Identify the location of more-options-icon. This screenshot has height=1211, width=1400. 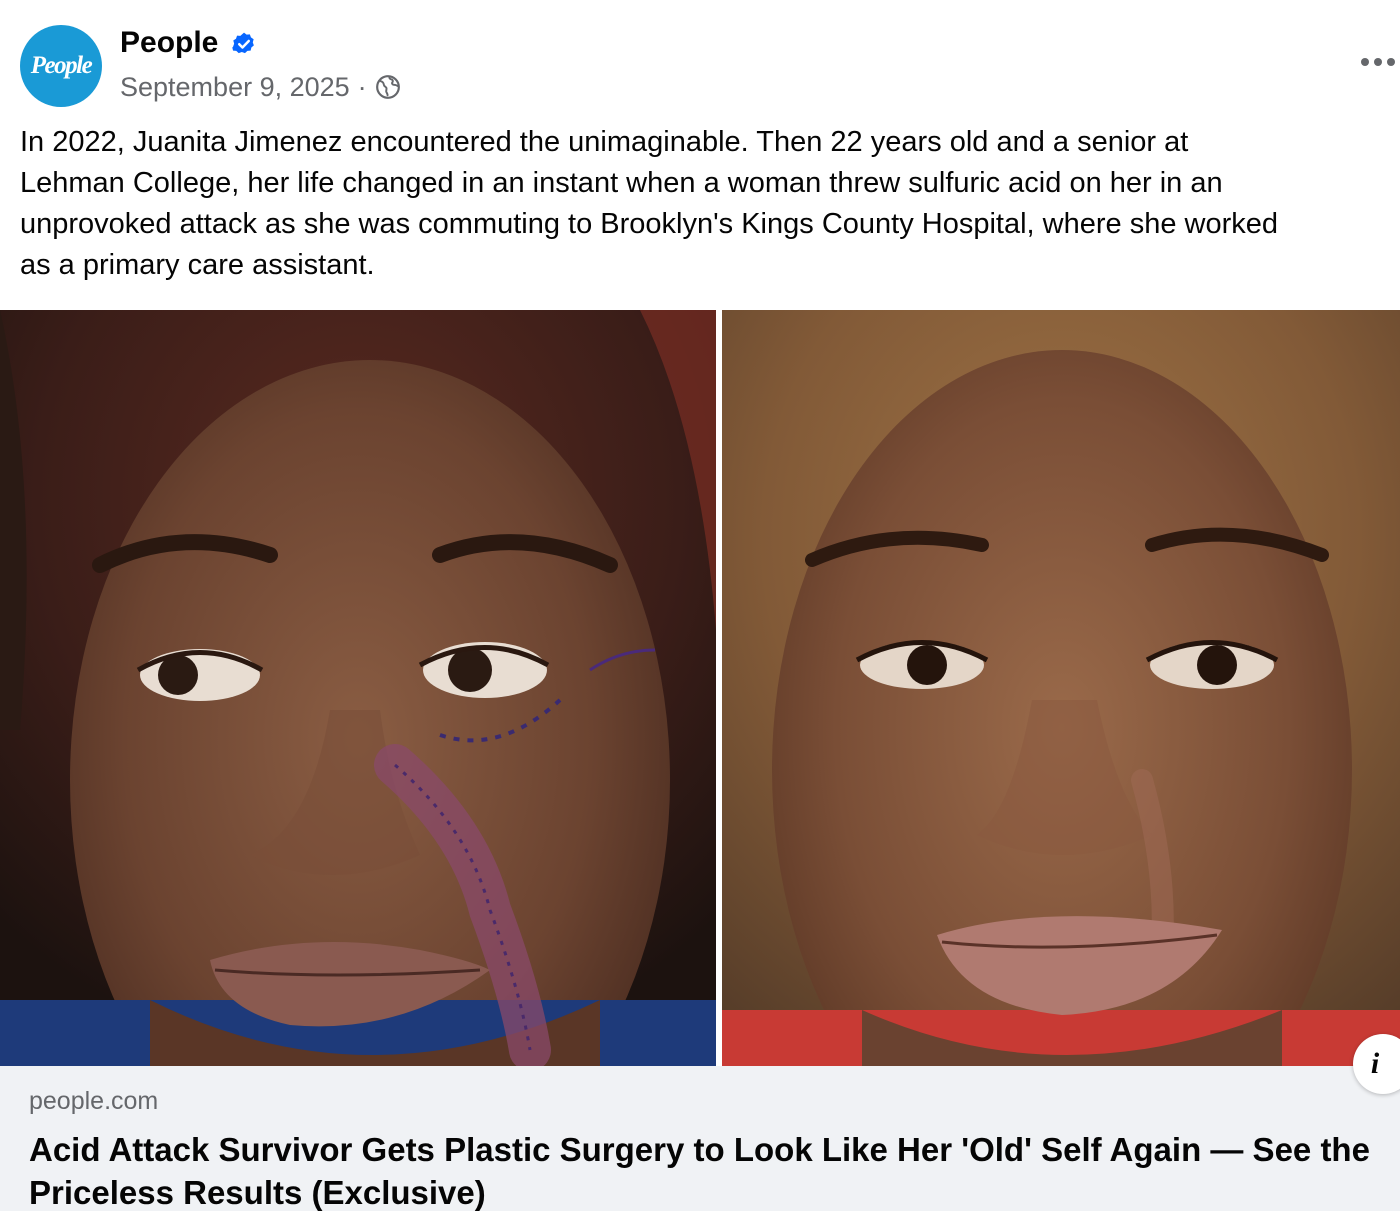
(1378, 62).